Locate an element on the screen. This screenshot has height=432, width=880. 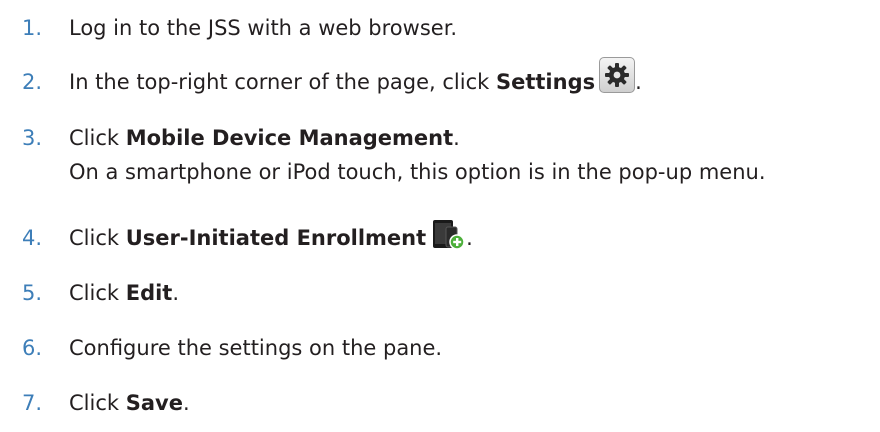
step-number: 3. is located at coordinates (32, 138).